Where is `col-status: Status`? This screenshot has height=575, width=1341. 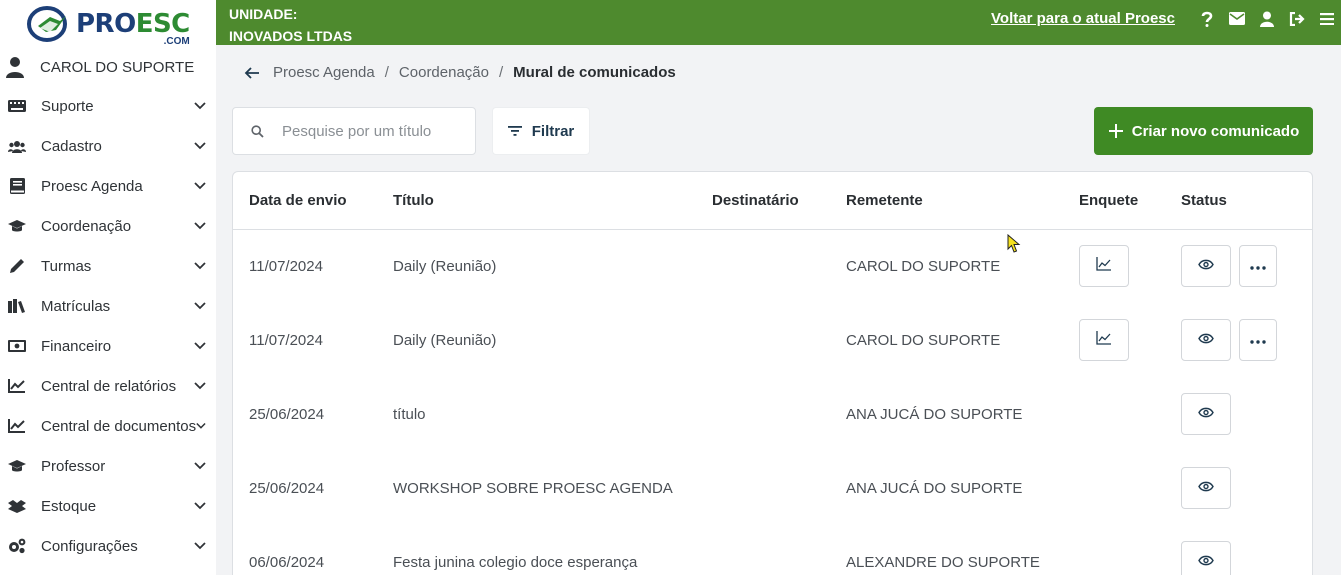 col-status: Status is located at coordinates (1204, 200).